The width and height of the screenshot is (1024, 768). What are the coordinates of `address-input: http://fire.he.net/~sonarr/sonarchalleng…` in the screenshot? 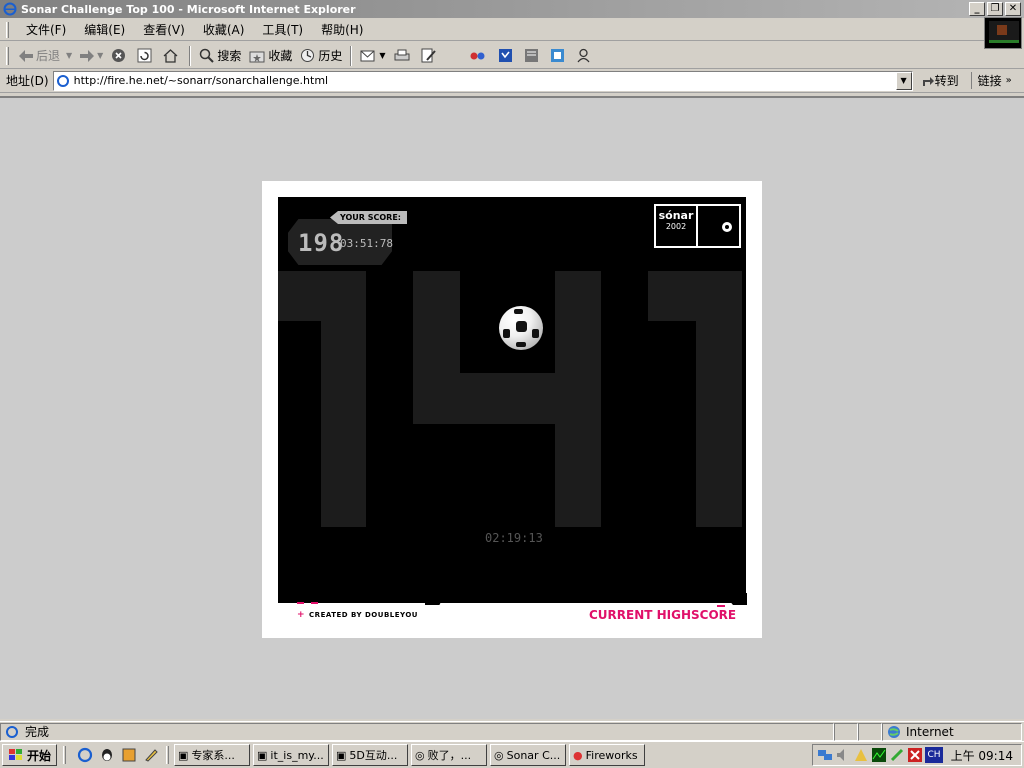 It's located at (482, 80).